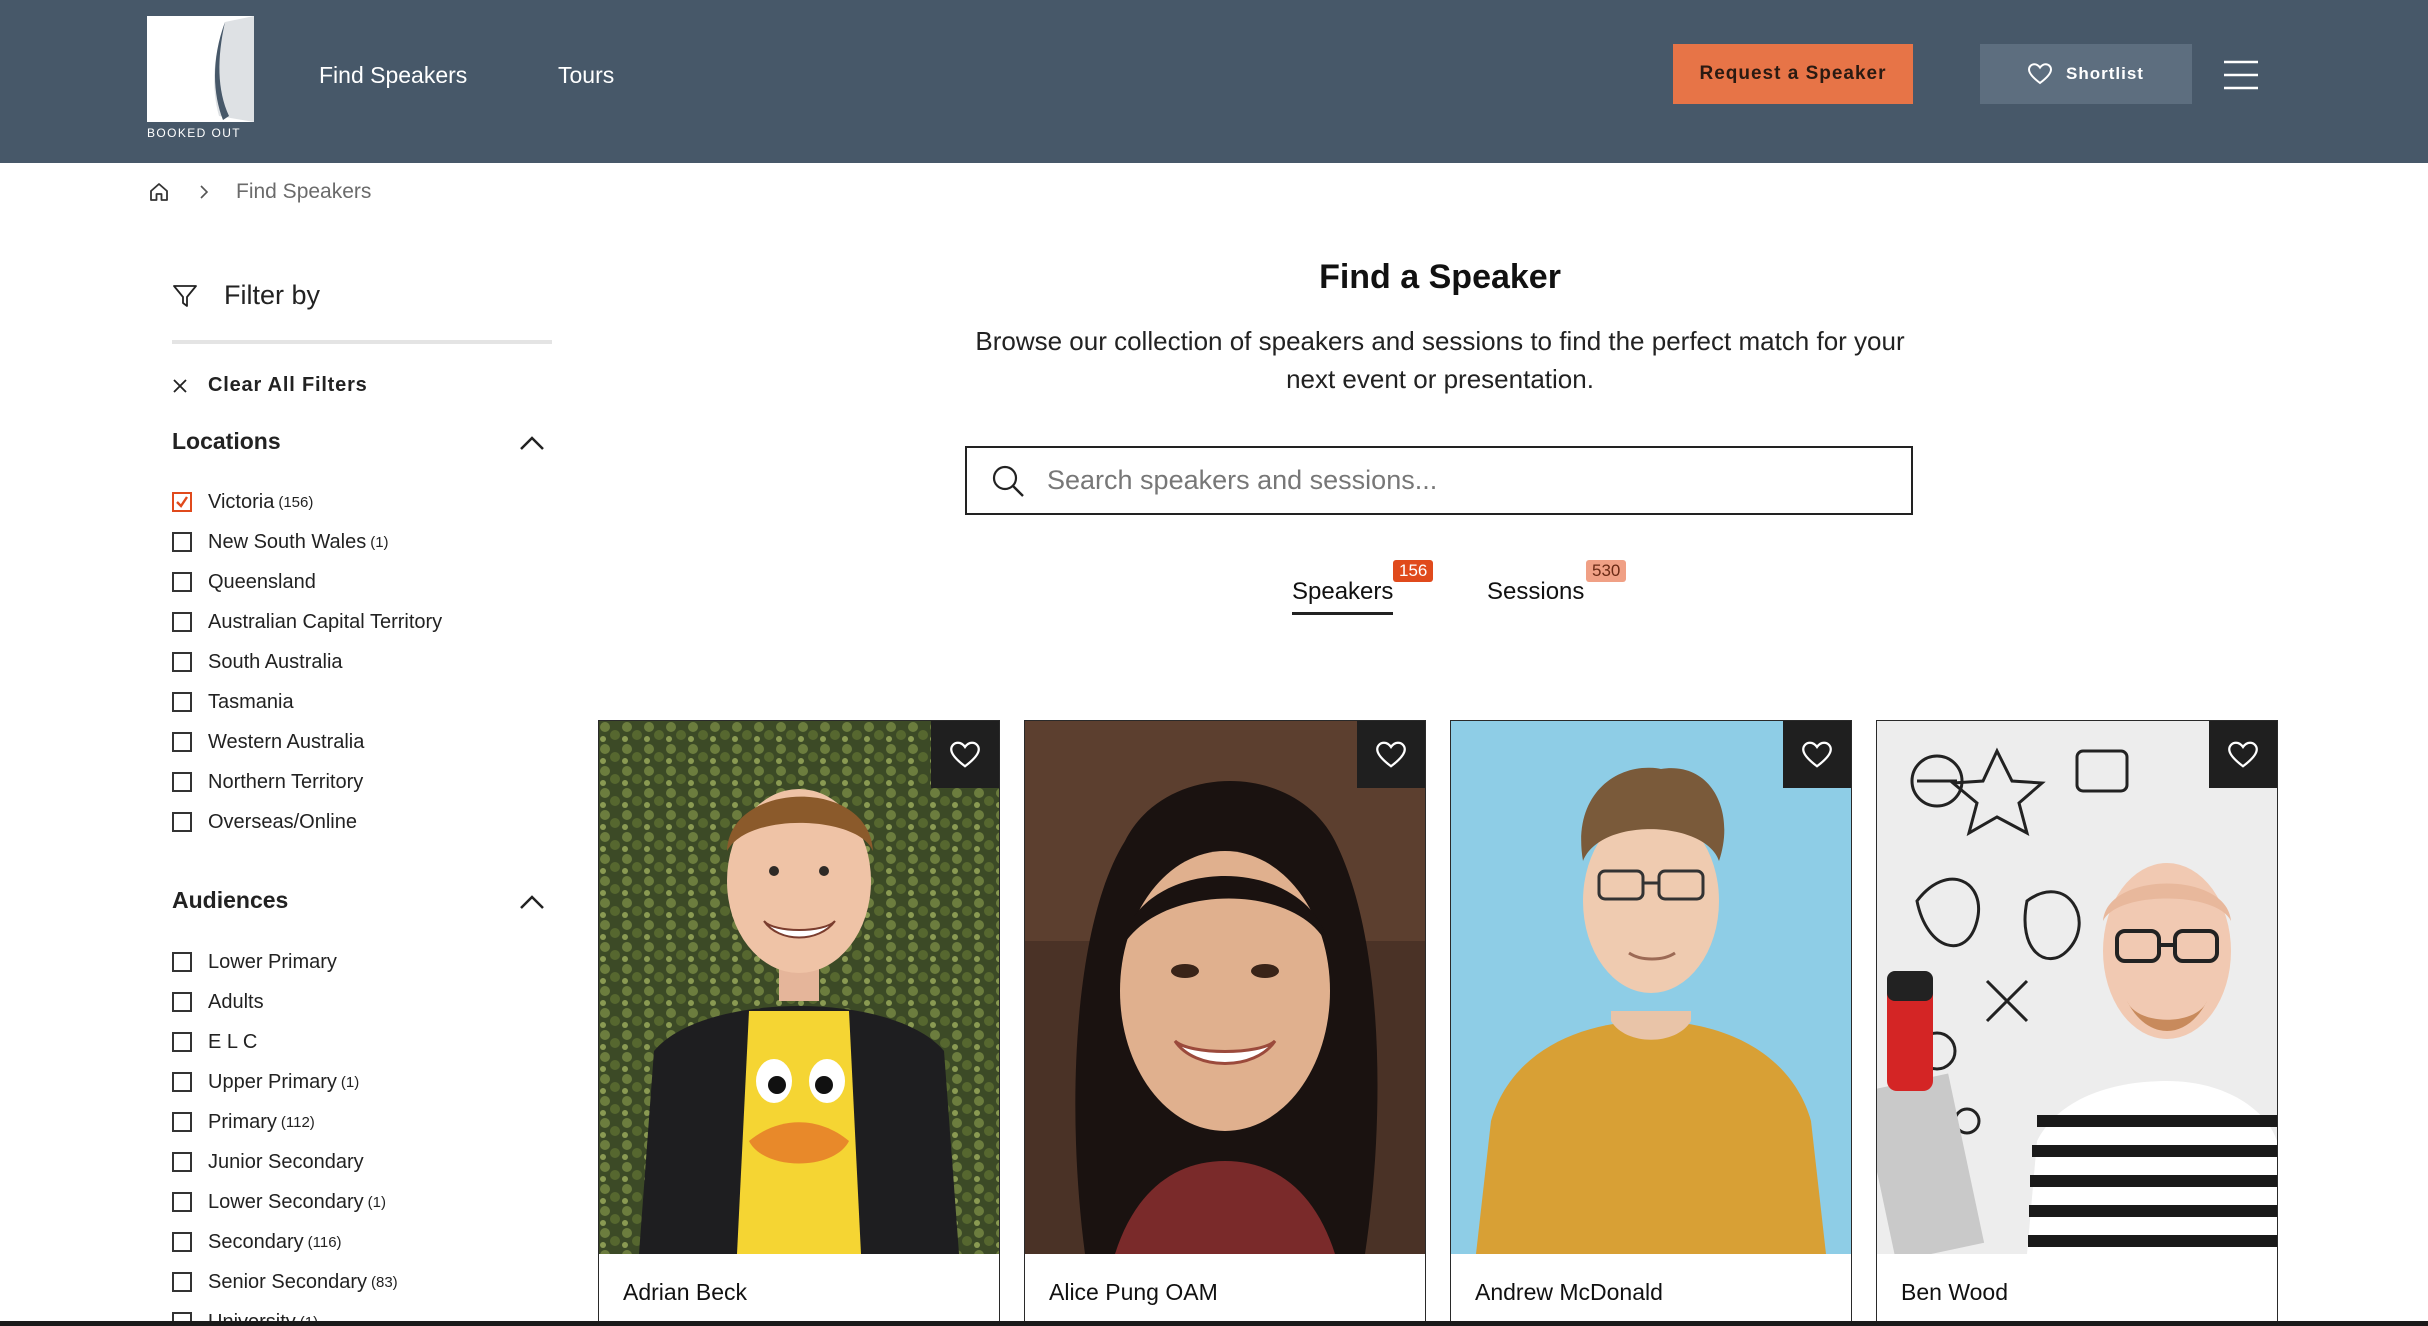 The height and width of the screenshot is (1326, 2428). What do you see at coordinates (1457, 480) in the screenshot?
I see `search-input` at bounding box center [1457, 480].